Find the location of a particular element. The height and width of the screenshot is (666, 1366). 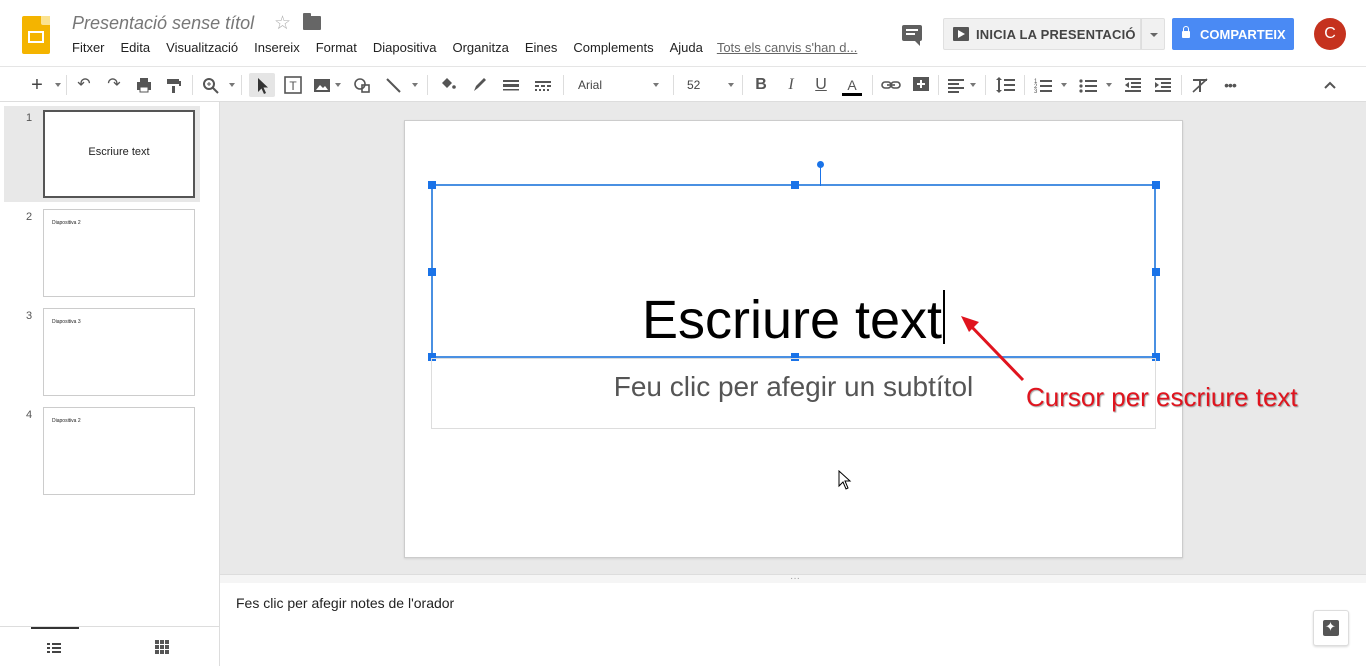

image-caret is located at coordinates (338, 85).